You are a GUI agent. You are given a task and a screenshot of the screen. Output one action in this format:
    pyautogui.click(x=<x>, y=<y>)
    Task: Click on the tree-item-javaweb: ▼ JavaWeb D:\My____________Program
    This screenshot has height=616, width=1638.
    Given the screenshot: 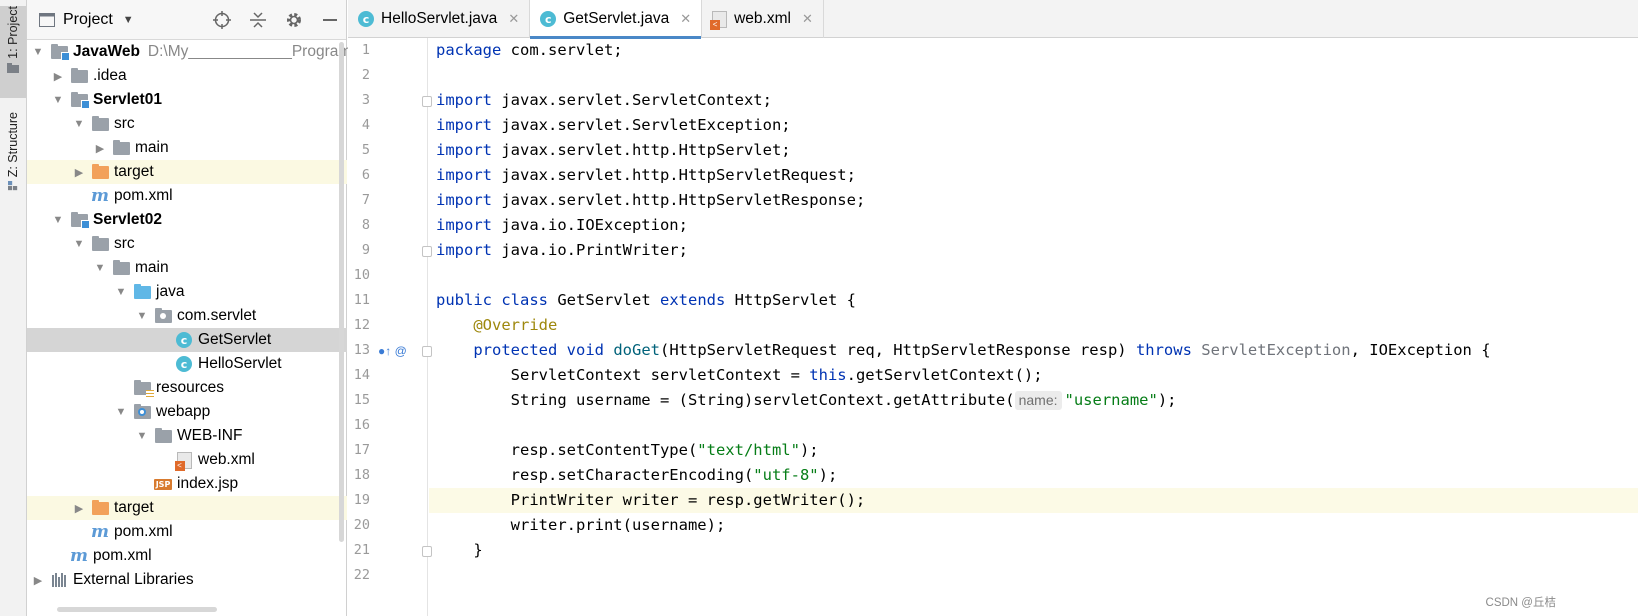 What is the action you would take?
    pyautogui.click(x=189, y=52)
    